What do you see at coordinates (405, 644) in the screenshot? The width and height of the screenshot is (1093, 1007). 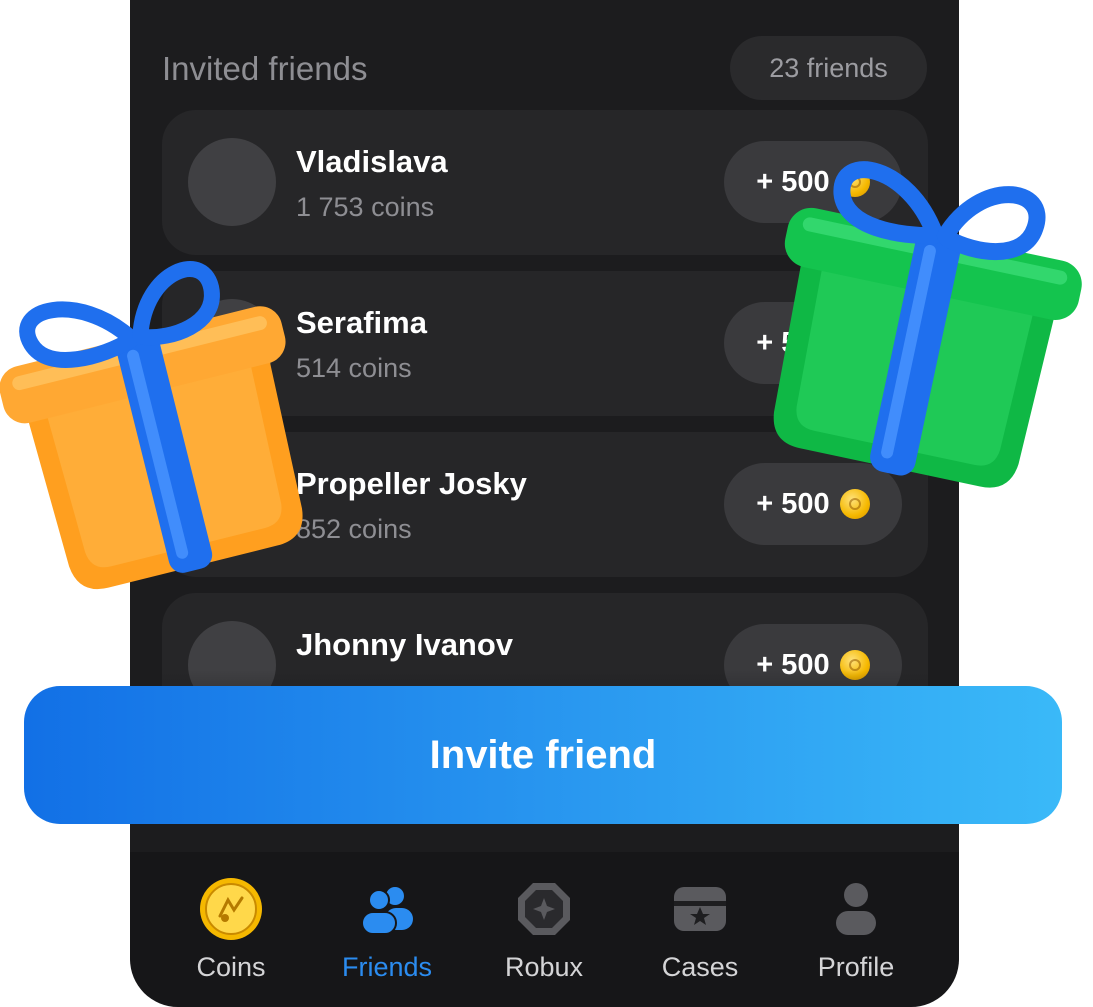 I see `friend-name: Jhonny Ivanov` at bounding box center [405, 644].